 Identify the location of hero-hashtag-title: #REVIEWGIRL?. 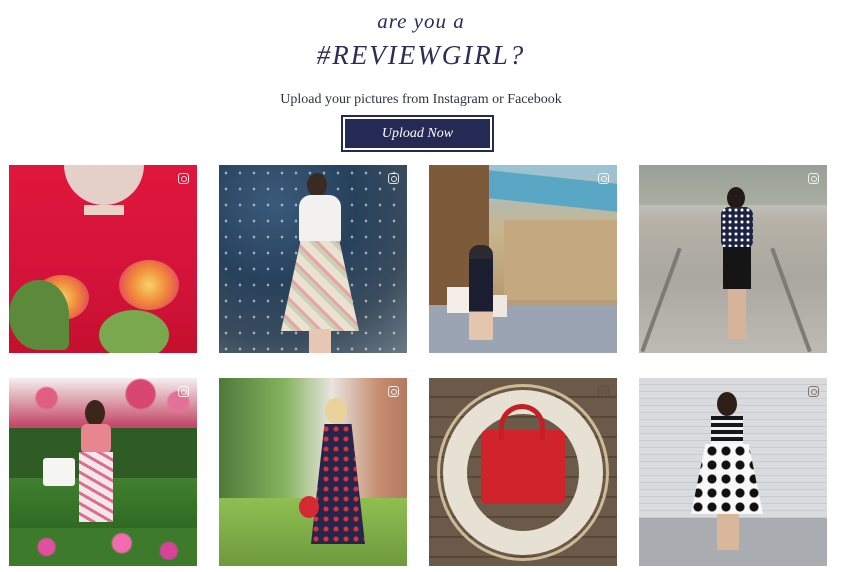
(421, 55).